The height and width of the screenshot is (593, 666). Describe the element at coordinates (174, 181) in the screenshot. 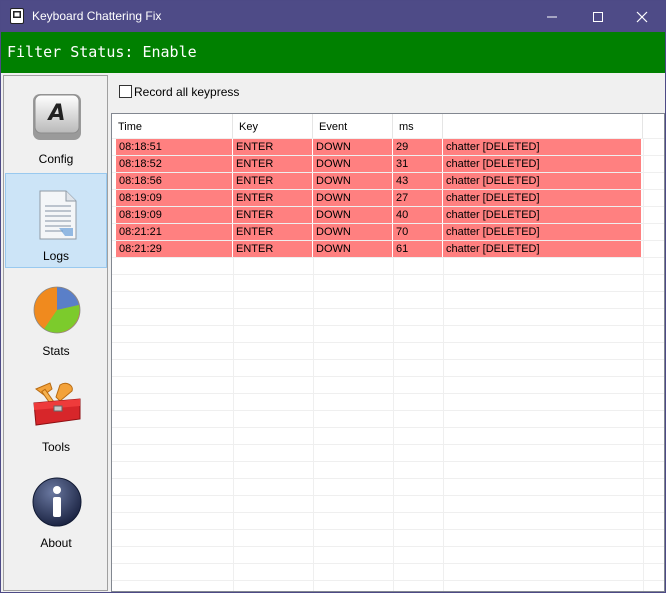

I see `cell-time: 08:18:56` at that location.